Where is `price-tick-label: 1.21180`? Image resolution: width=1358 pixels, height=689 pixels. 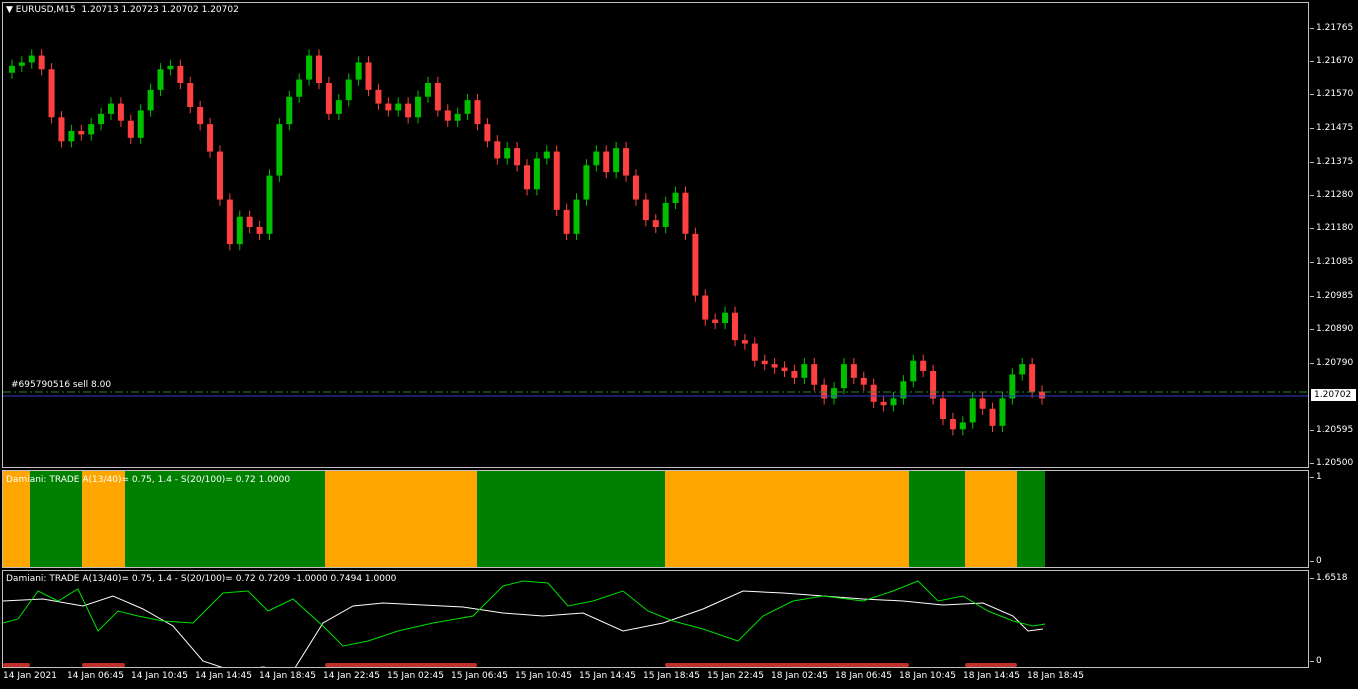
price-tick-label: 1.21180 is located at coordinates (1335, 228).